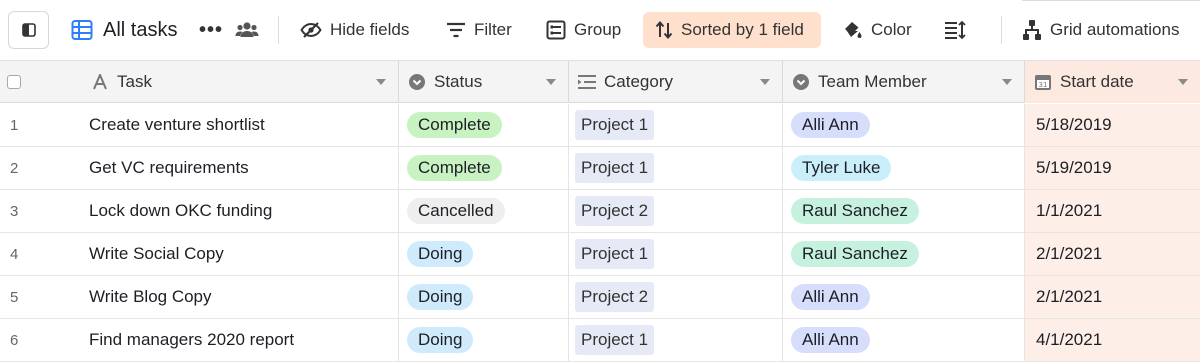 This screenshot has height=364, width=1200. I want to click on collaborators-button, so click(247, 30).